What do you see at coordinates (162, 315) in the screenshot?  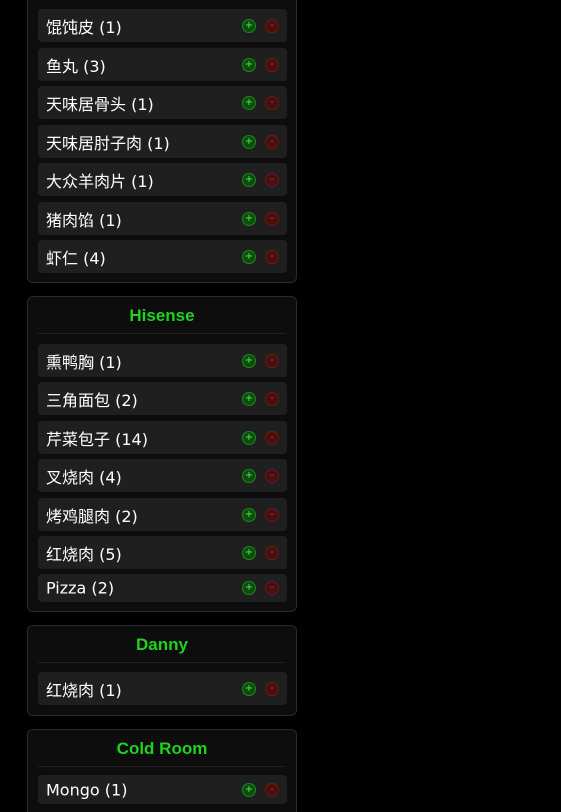 I see `panel-title: Hisense` at bounding box center [162, 315].